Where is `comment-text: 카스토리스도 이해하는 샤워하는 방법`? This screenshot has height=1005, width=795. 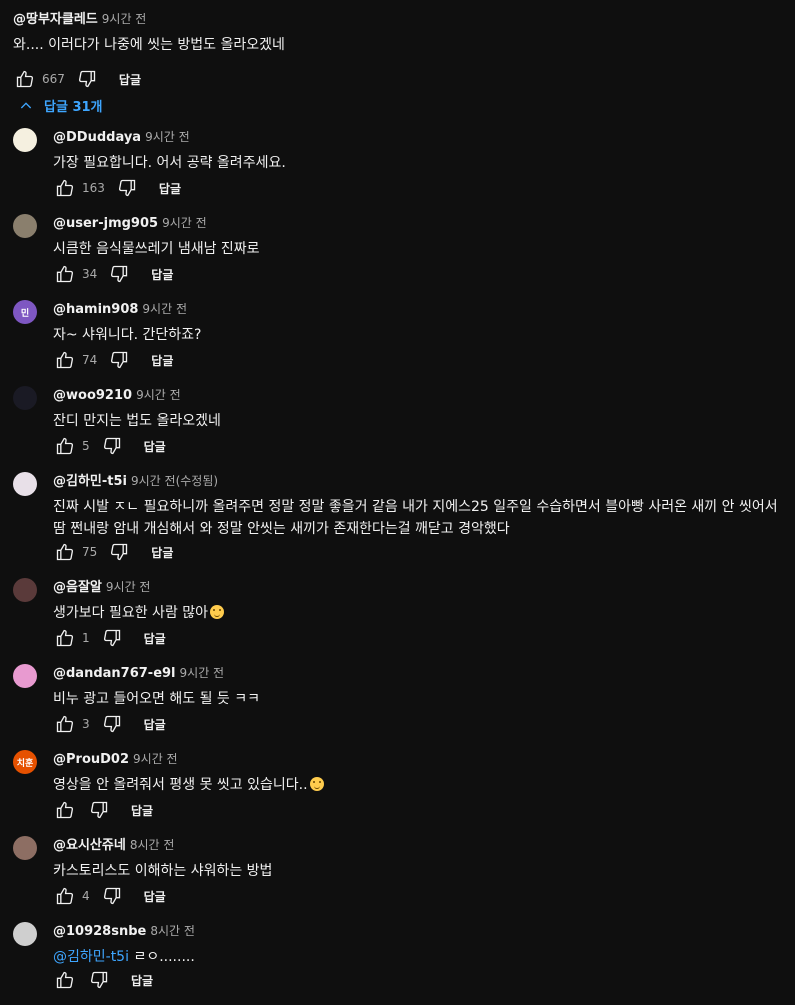
comment-text: 카스토리스도 이해하는 샤워하는 방법 is located at coordinates (420, 871).